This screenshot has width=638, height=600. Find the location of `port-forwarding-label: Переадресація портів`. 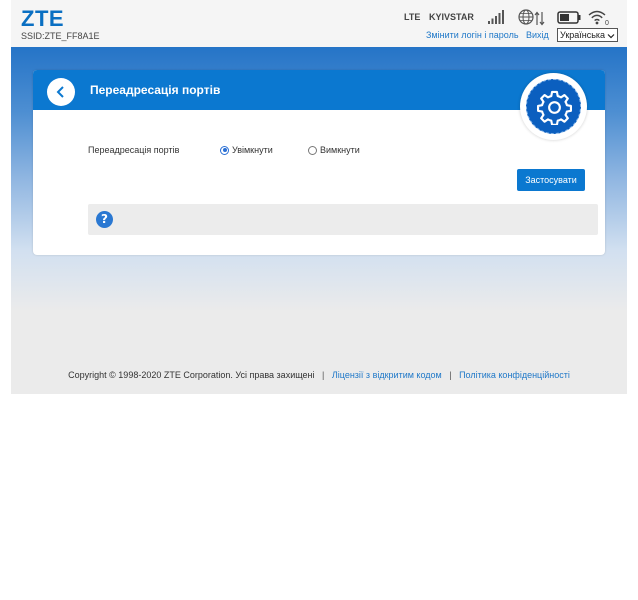

port-forwarding-label: Переадресація портів is located at coordinates (134, 150).